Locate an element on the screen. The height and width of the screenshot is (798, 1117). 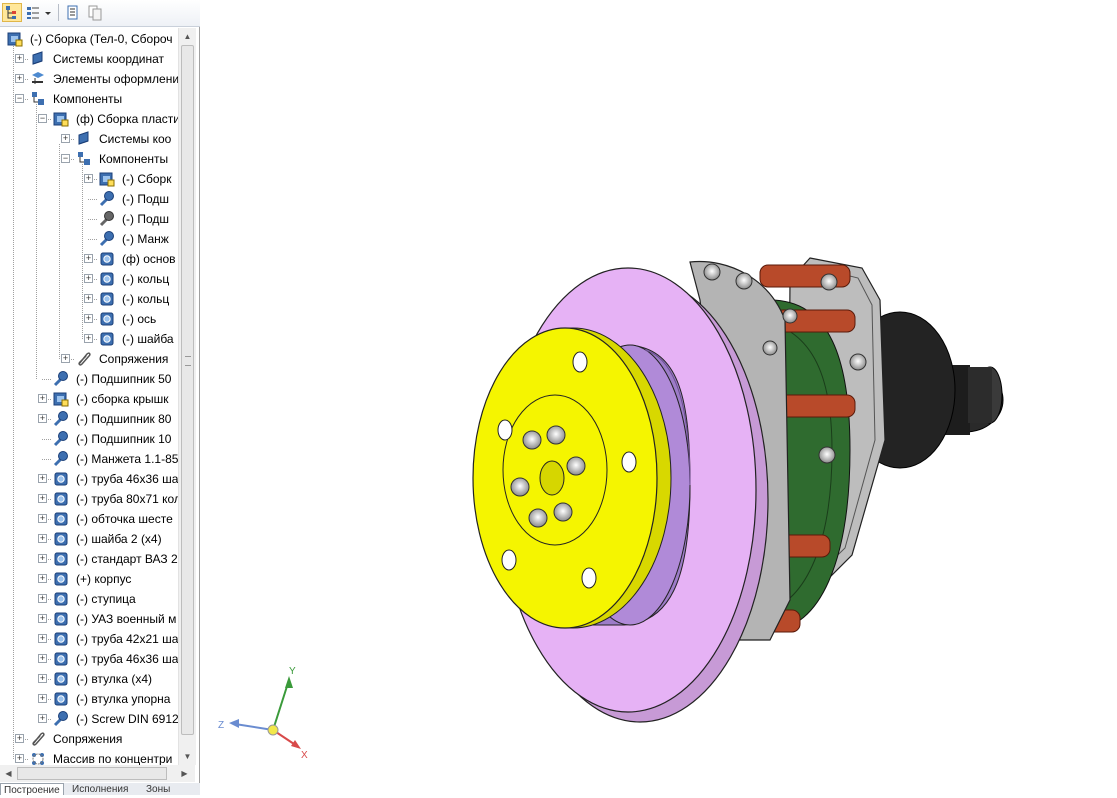
panel-tabs: Построение Исполнения Зоны is located at coordinates (100, 789).